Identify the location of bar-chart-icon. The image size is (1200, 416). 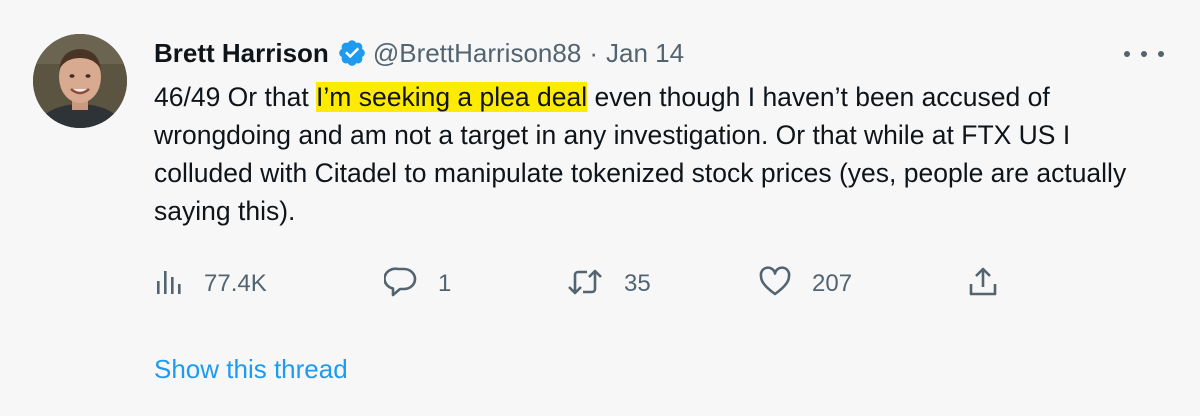
(169, 284).